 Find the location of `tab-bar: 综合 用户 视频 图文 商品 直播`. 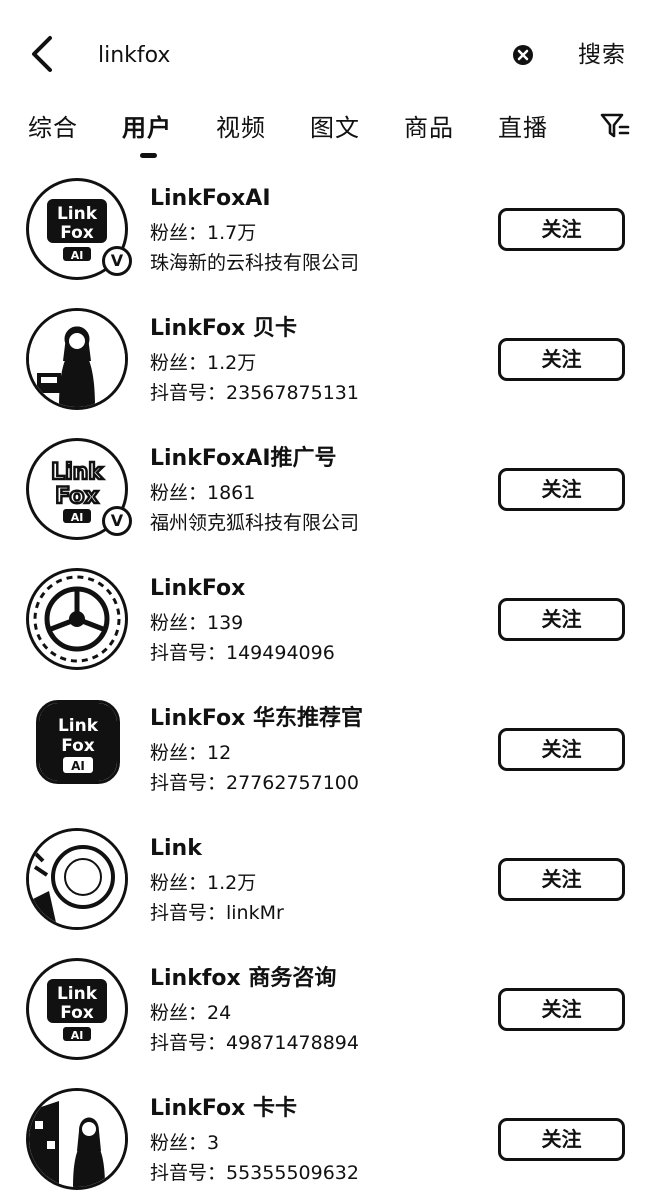

tab-bar: 综合 用户 视频 图文 商品 直播 is located at coordinates (326, 132).